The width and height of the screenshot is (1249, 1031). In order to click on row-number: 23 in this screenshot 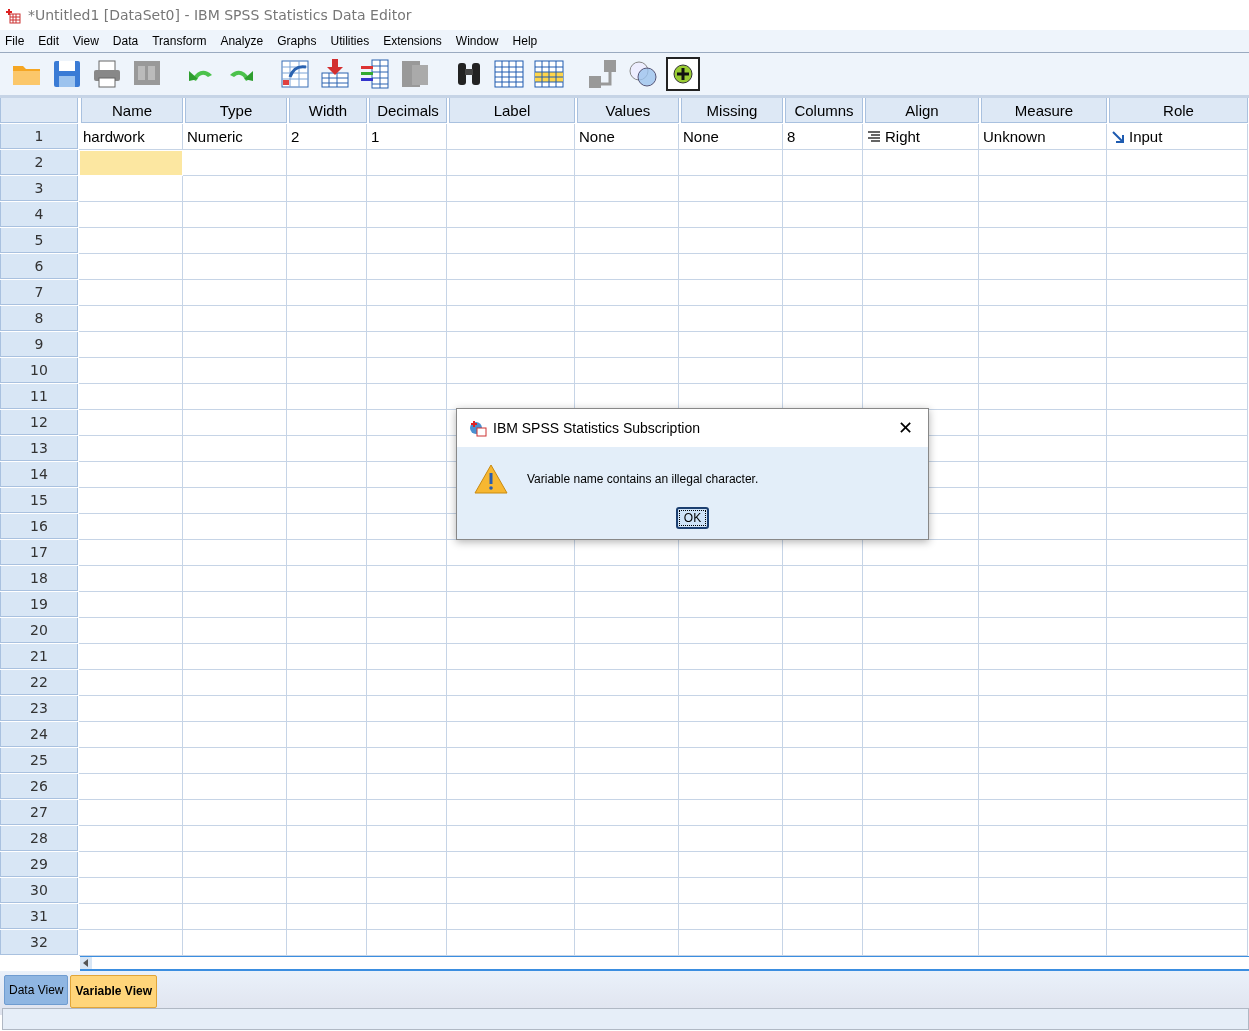, I will do `click(39, 708)`.